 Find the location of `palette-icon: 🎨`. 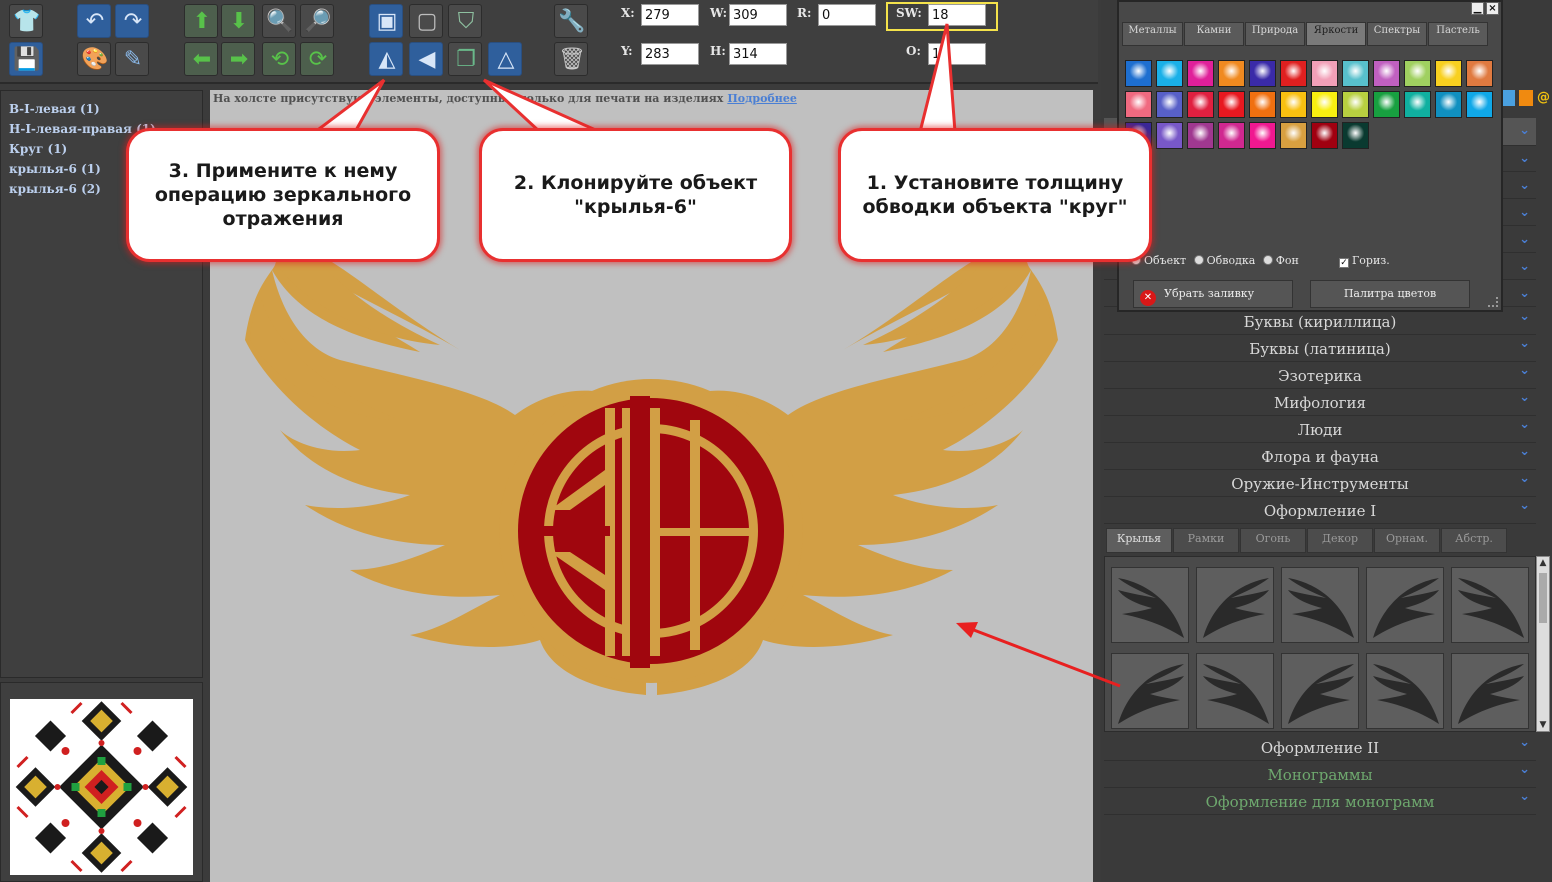

palette-icon: 🎨 is located at coordinates (94, 59).